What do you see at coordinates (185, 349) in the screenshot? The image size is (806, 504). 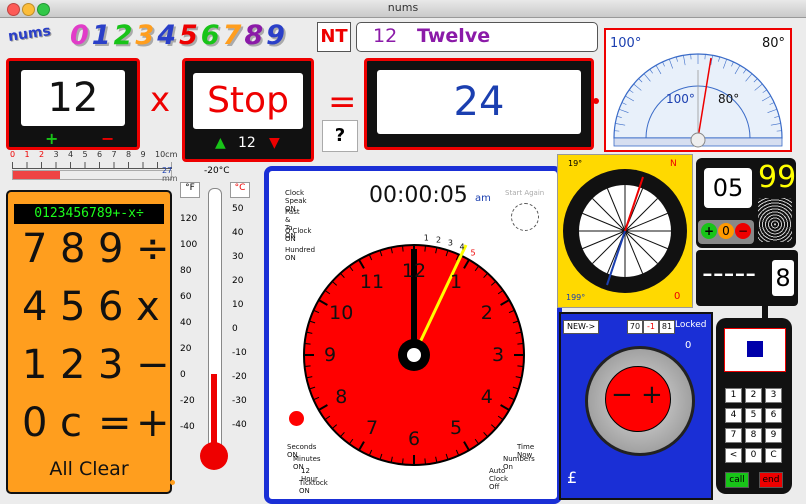 I see `fahrenheit-tick: 20` at bounding box center [185, 349].